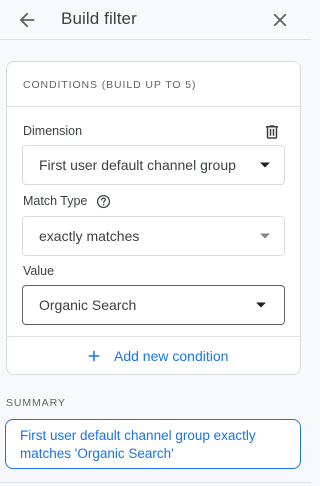 This screenshot has height=486, width=320. Describe the element at coordinates (155, 20) in the screenshot. I see `panel-header: Build filter` at that location.